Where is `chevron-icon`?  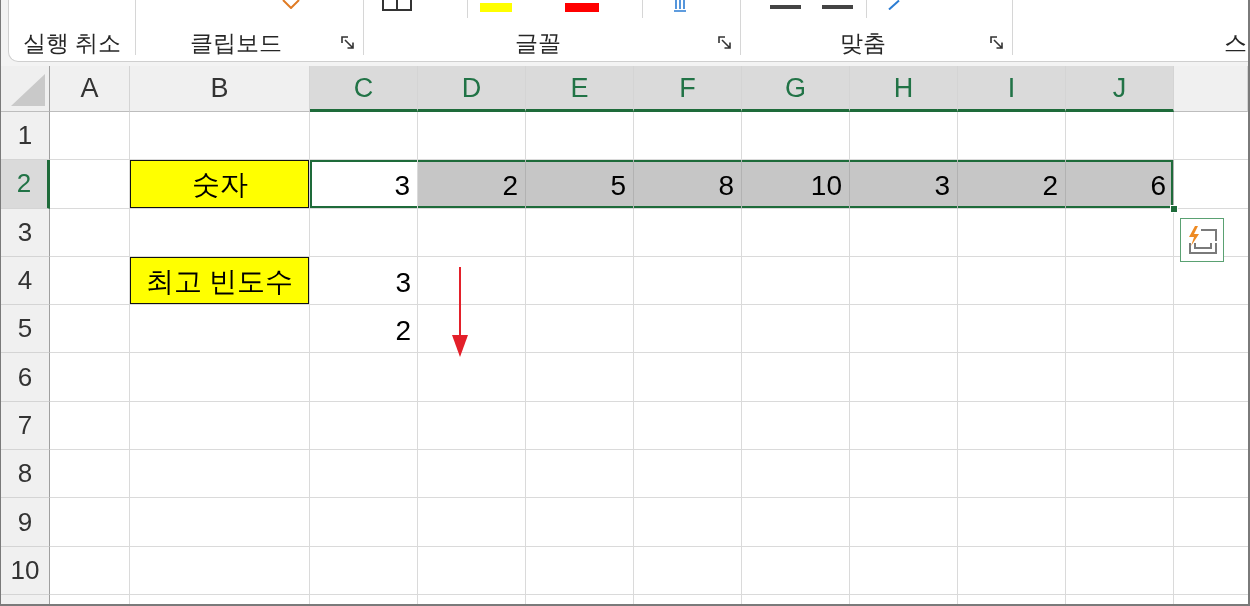 chevron-icon is located at coordinates (291, 4).